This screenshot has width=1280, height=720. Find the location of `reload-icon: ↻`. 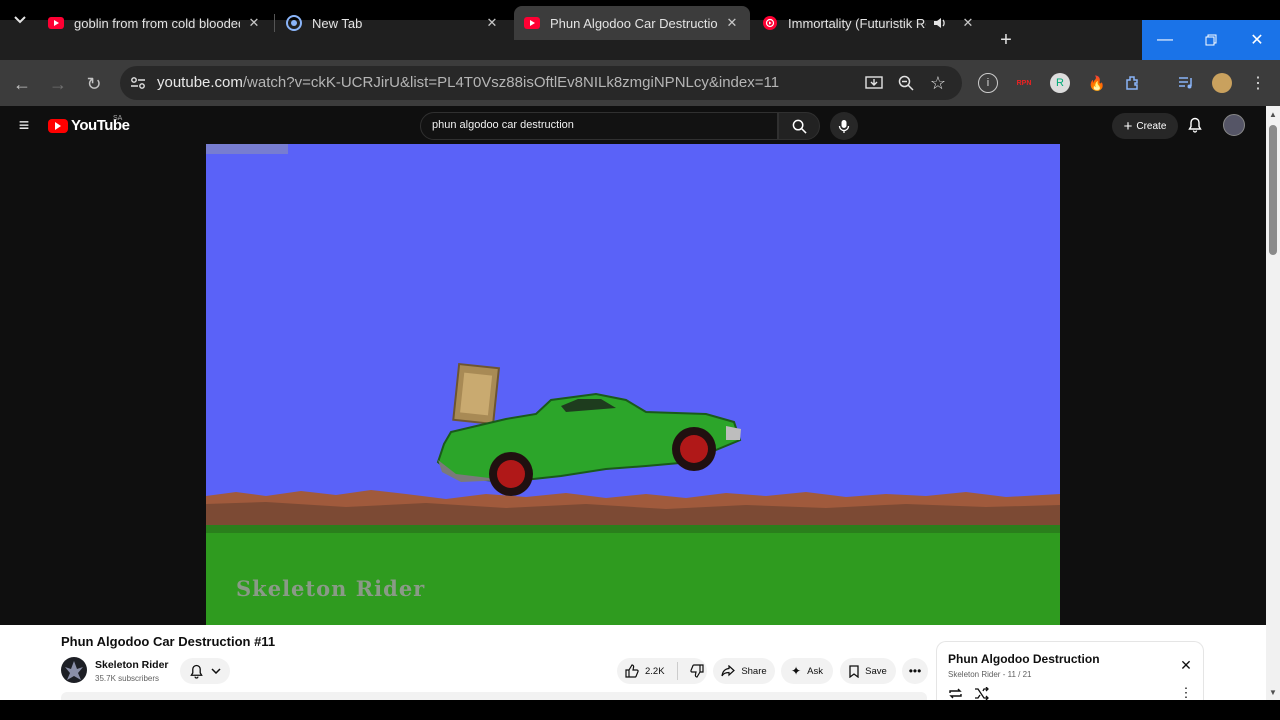

reload-icon: ↻ is located at coordinates (94, 83).